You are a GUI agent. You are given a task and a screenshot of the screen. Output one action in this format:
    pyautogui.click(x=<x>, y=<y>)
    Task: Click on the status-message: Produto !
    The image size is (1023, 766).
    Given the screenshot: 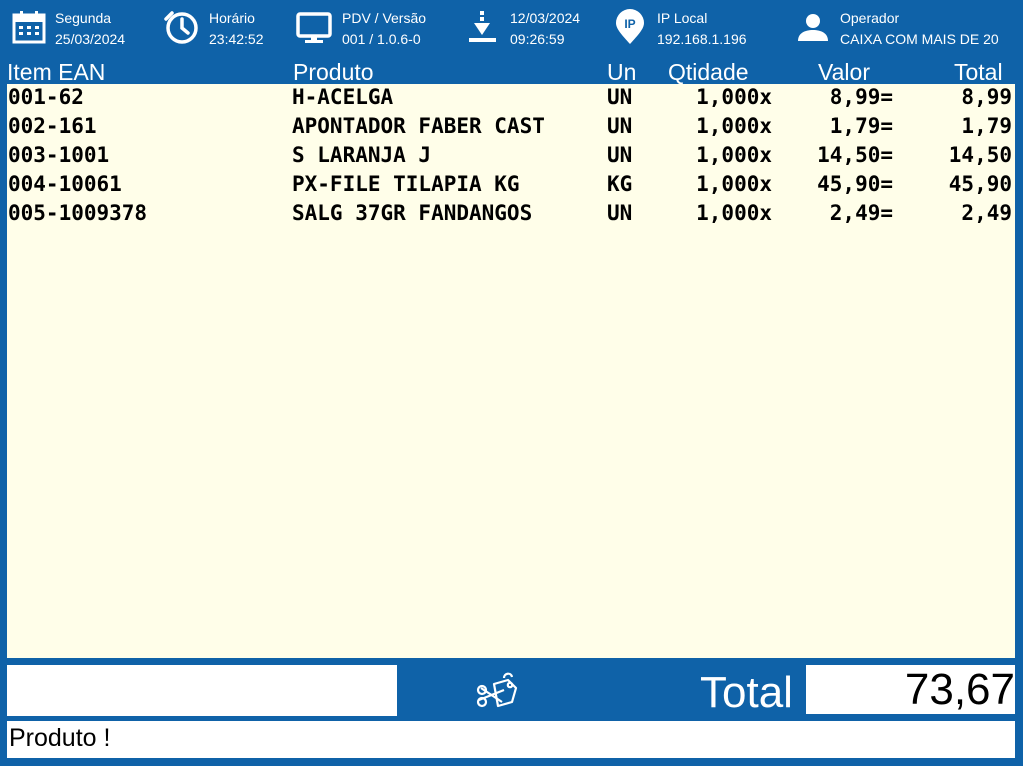 What is the action you would take?
    pyautogui.click(x=60, y=738)
    